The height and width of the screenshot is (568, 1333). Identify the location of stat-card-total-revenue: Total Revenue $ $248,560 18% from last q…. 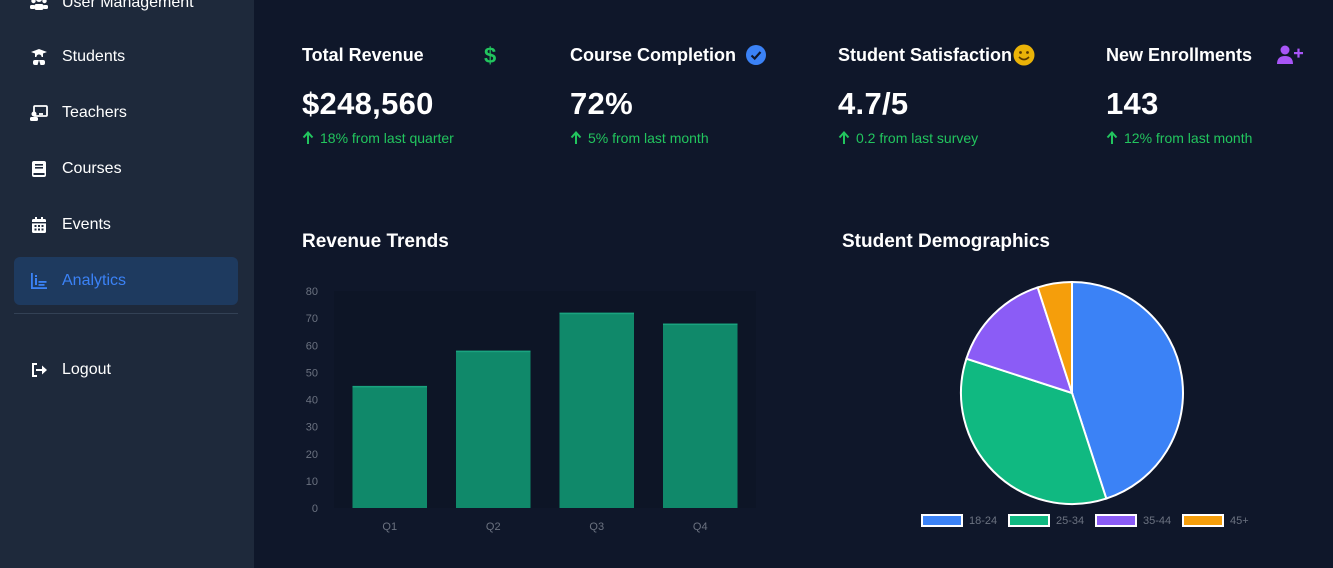
(402, 93).